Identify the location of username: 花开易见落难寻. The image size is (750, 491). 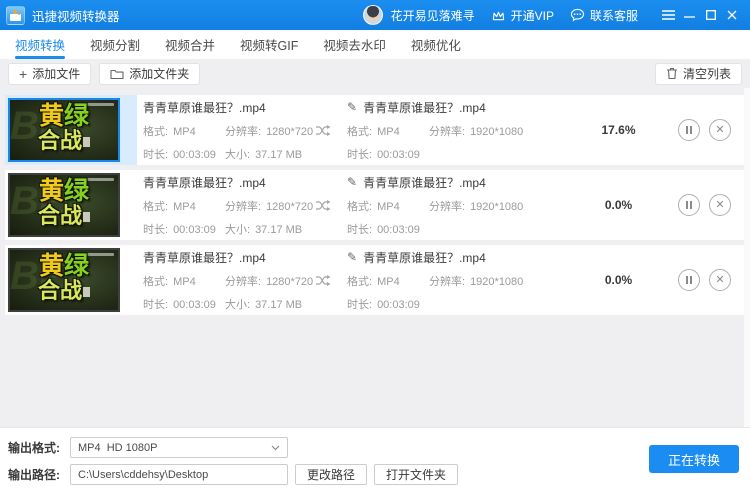
(433, 15).